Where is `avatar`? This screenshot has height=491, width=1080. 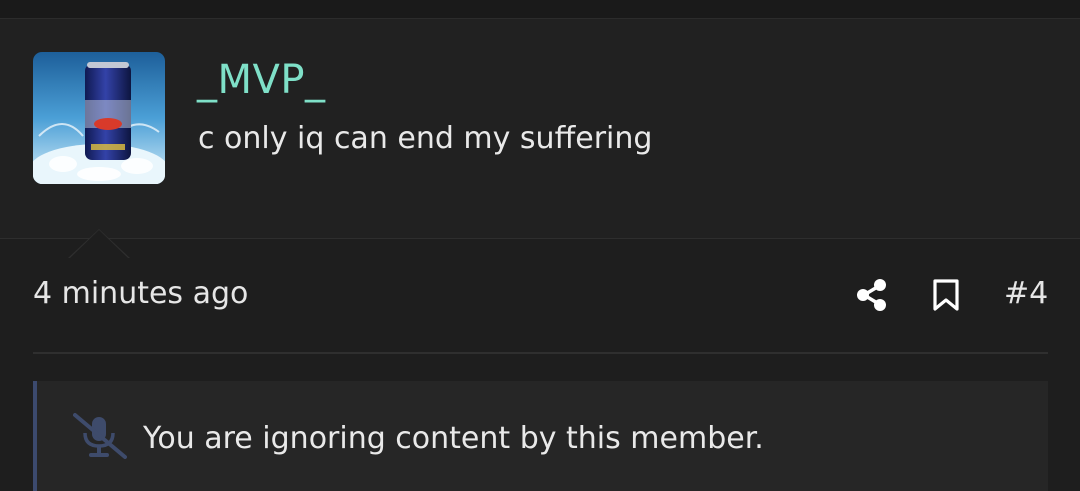
avatar is located at coordinates (99, 118).